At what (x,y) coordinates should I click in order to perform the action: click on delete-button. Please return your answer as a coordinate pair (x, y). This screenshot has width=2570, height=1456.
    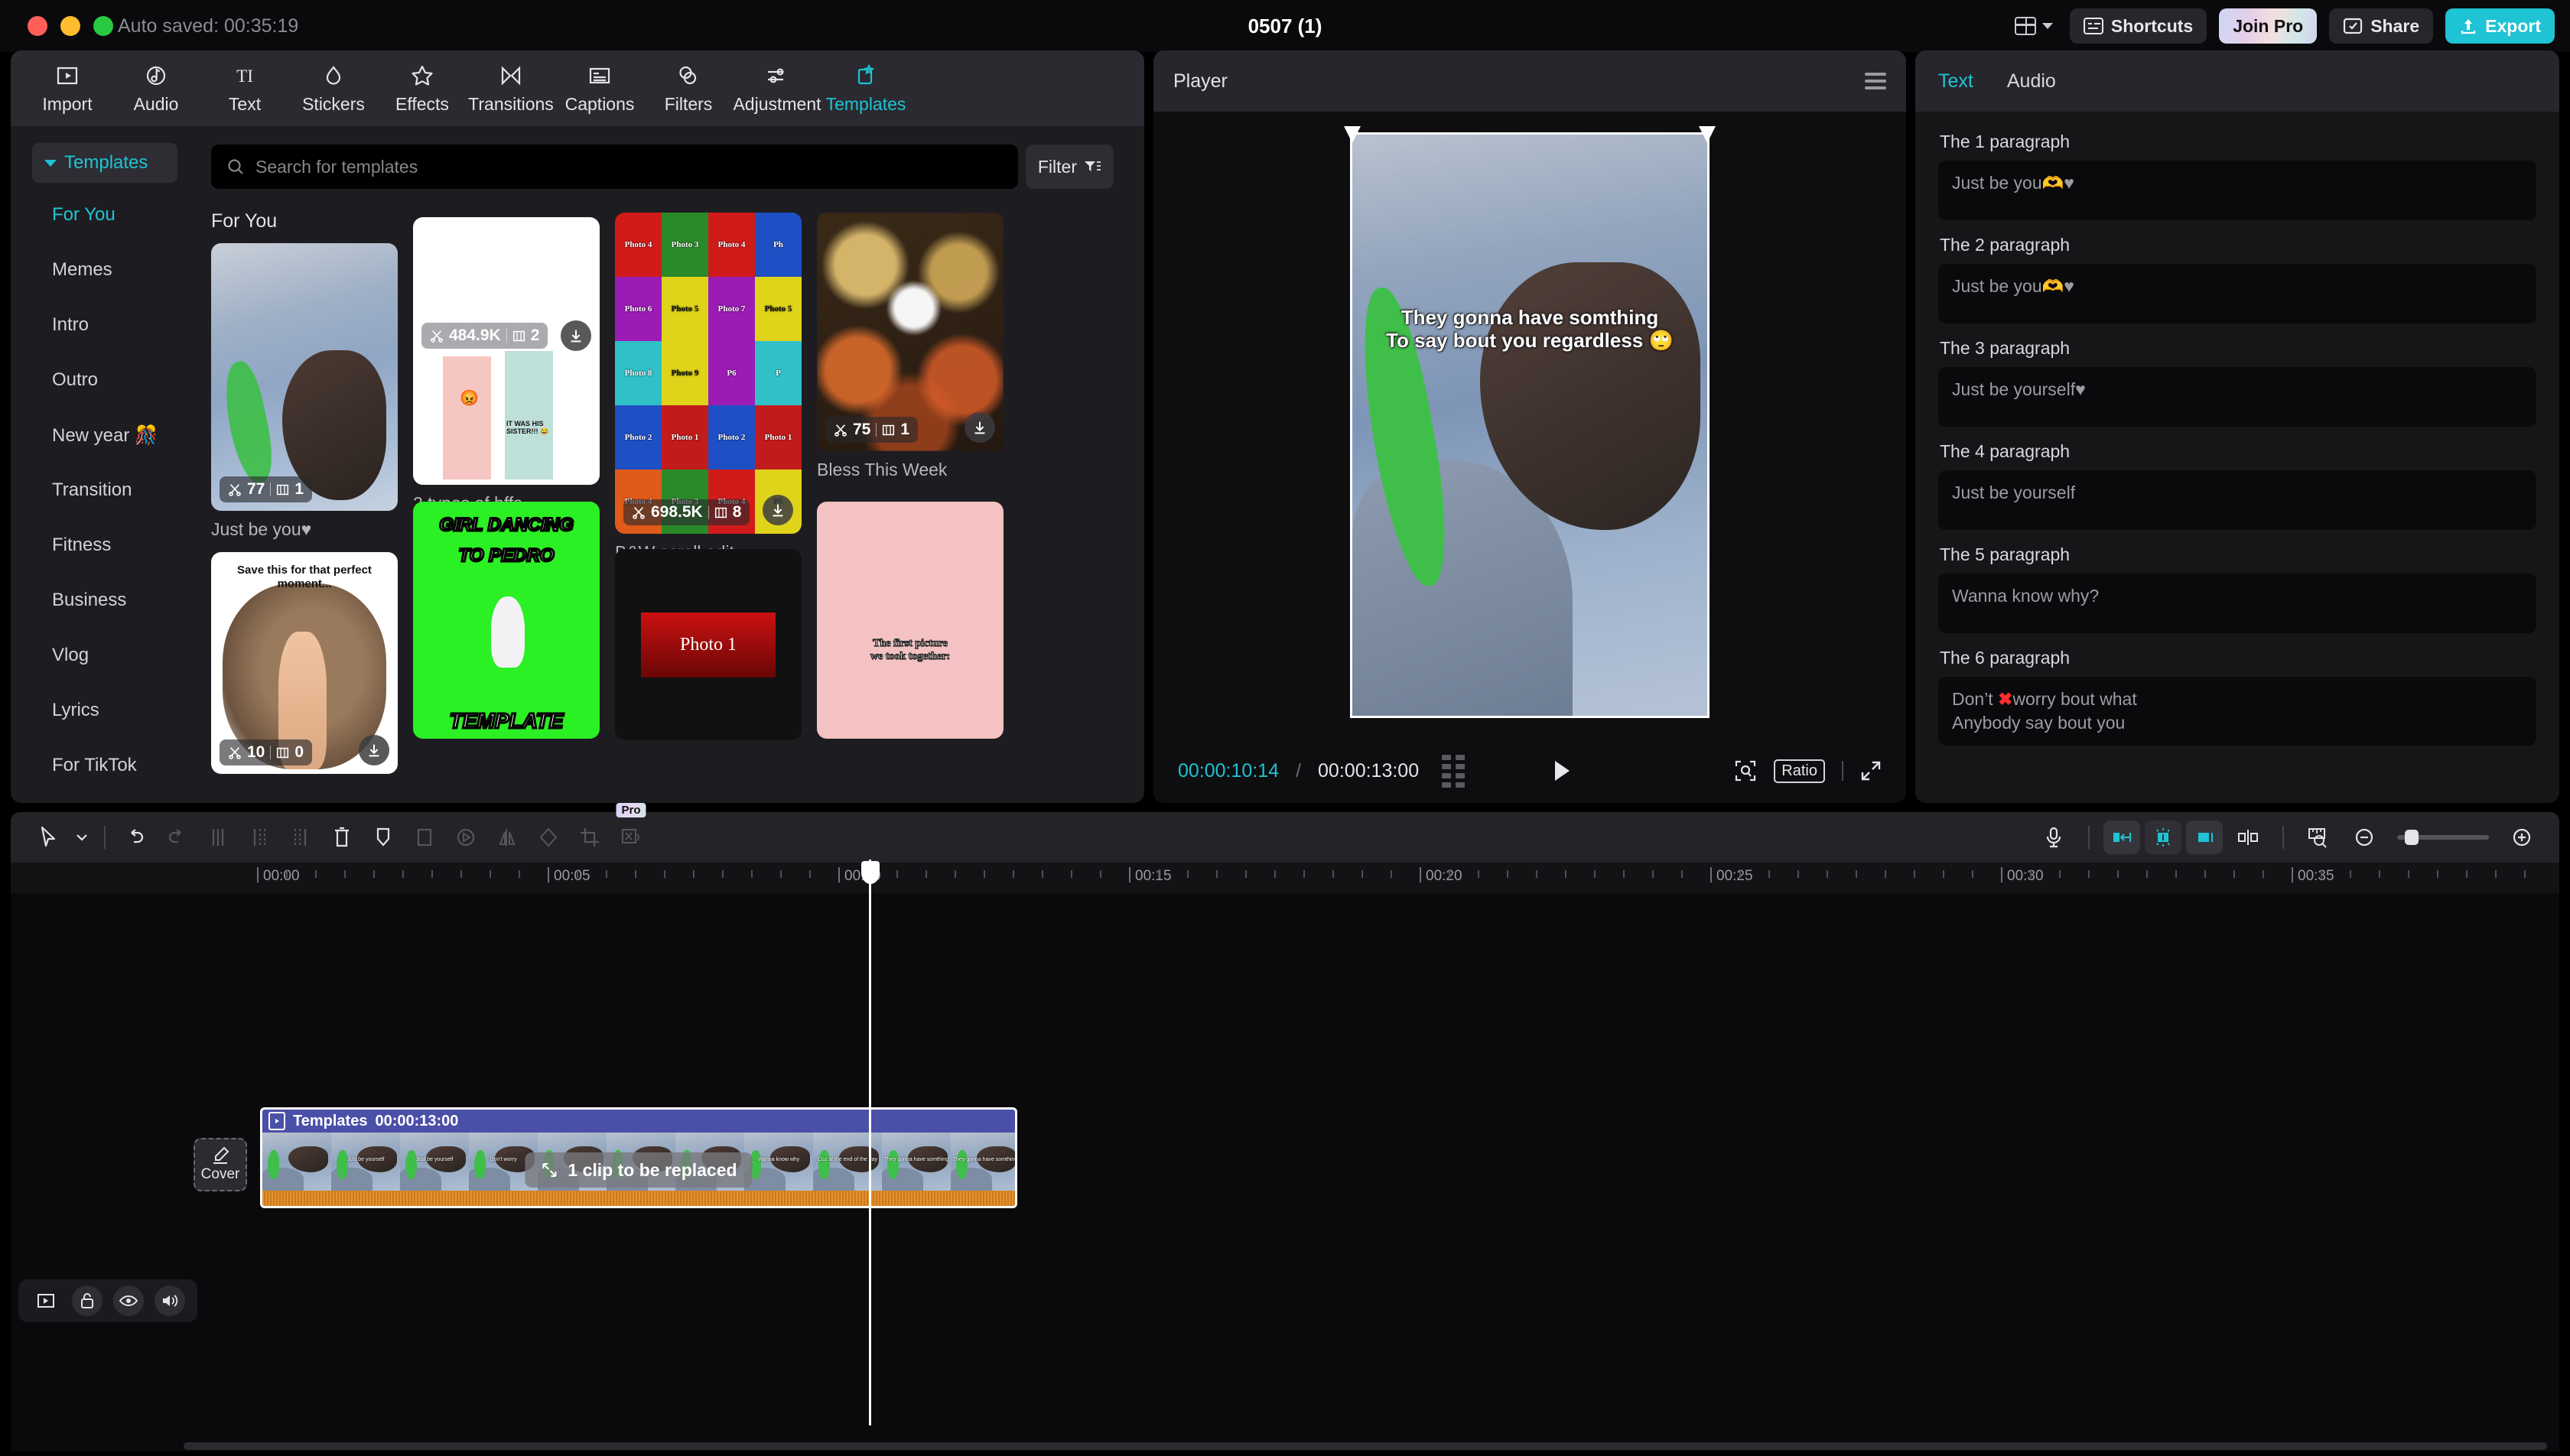
    Looking at the image, I should click on (342, 837).